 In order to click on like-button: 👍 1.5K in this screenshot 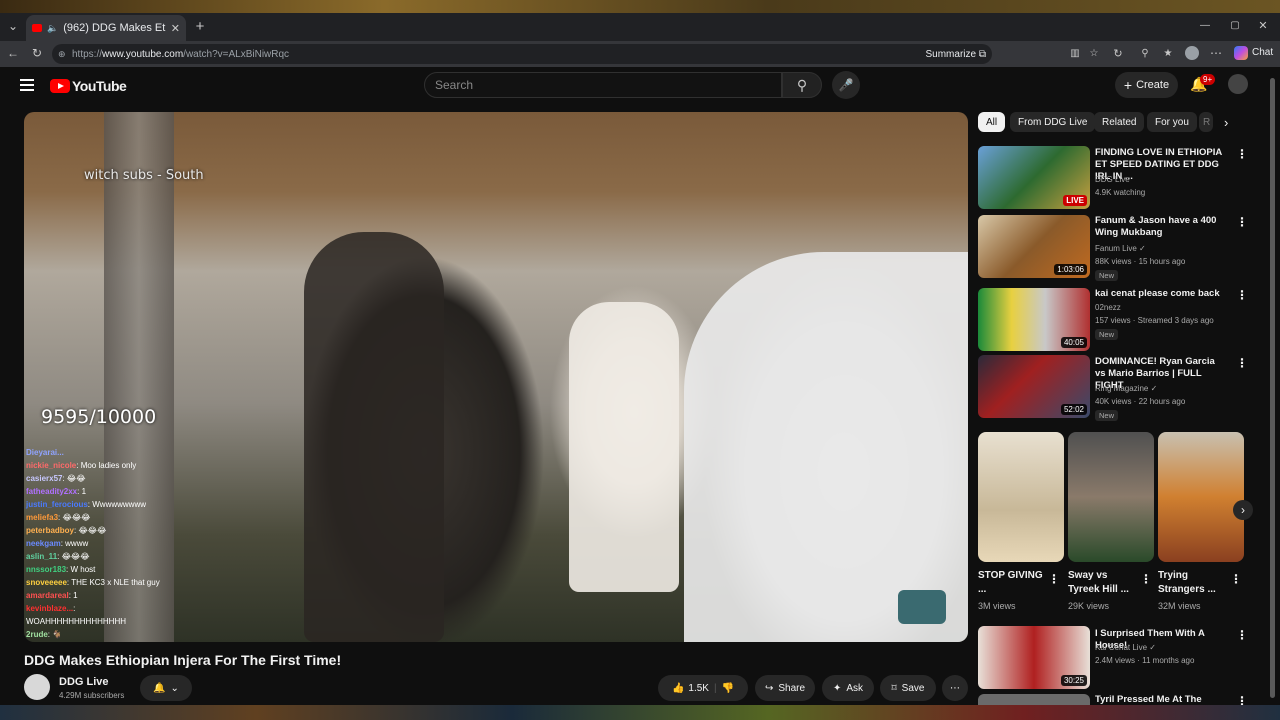, I will do `click(690, 688)`.